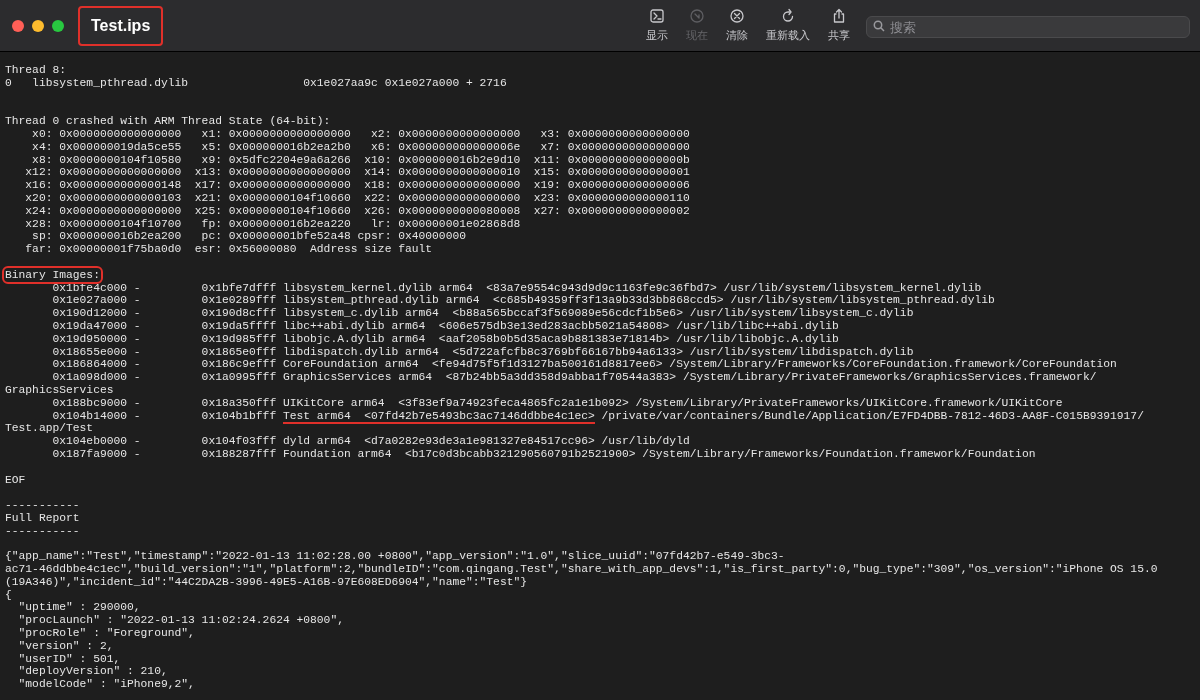 The height and width of the screenshot is (700, 1200). I want to click on log-line: far: 0x00000001f75ba0d0 esr: 0x56000080 Address size fault, so click(228, 249).